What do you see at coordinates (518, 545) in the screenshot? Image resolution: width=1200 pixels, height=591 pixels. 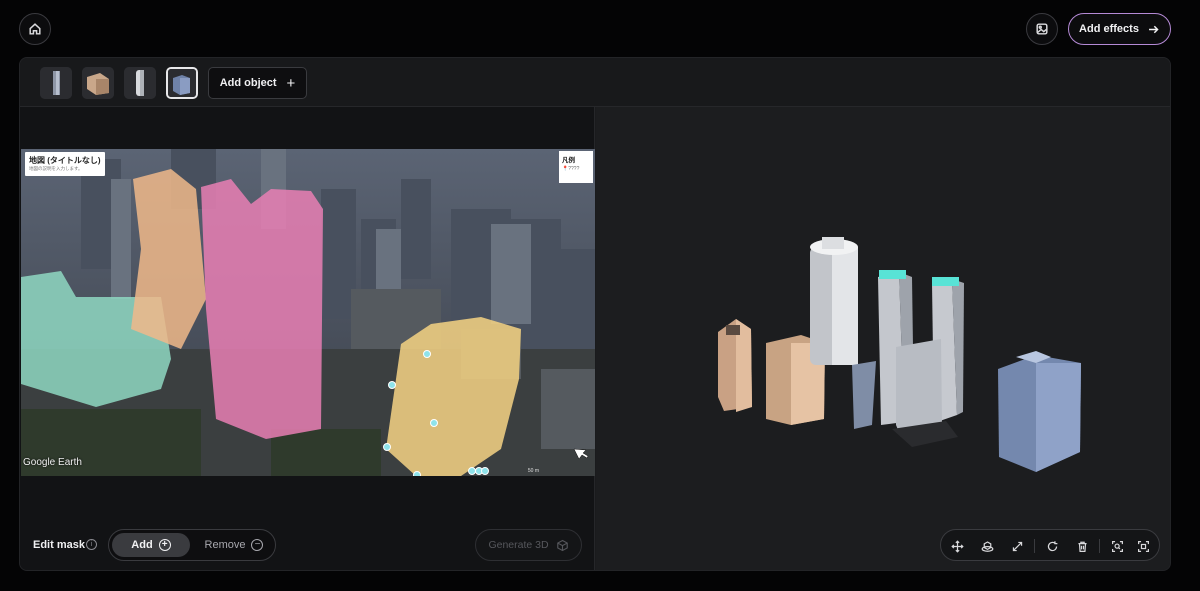 I see `generate-3d-label: Generate 3D` at bounding box center [518, 545].